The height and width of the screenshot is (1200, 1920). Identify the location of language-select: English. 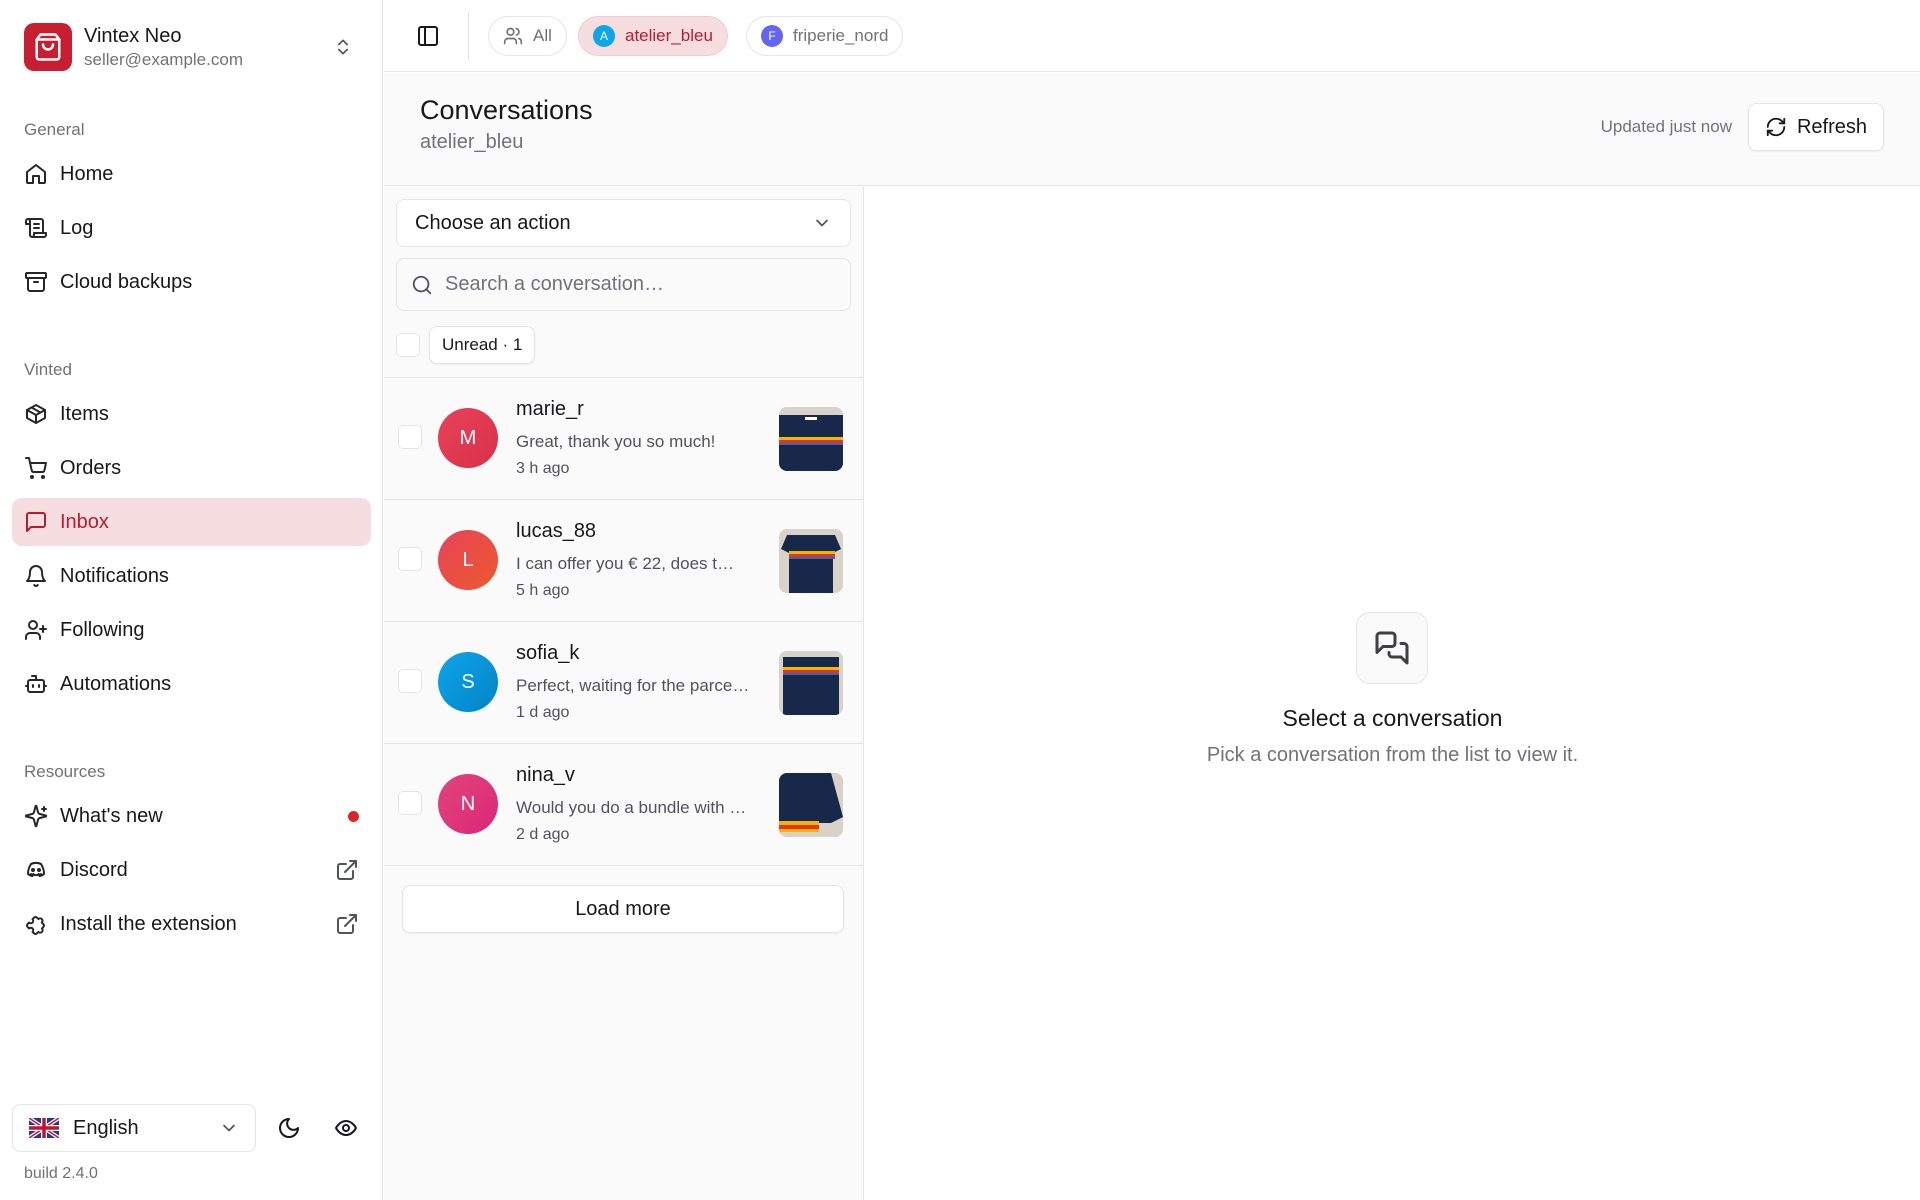
(134, 1128).